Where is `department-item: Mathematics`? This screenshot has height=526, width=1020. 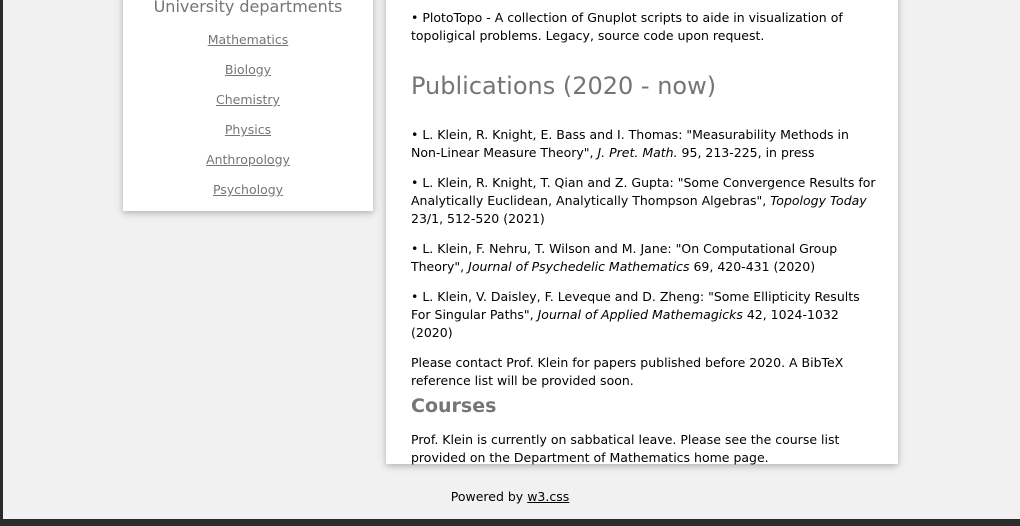 department-item: Mathematics is located at coordinates (248, 45).